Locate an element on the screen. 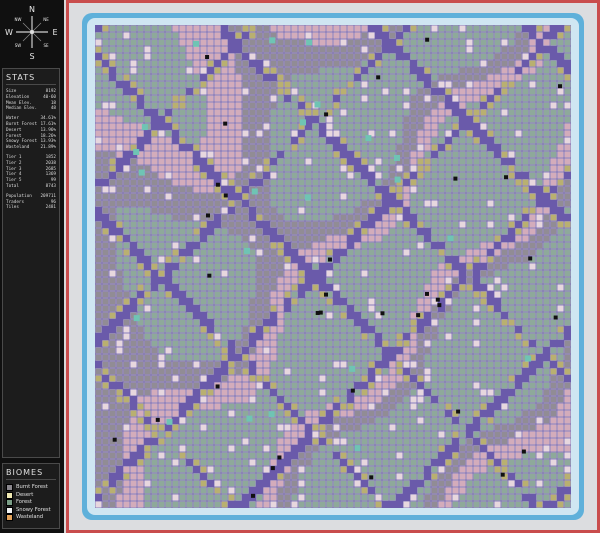  biome-label: Wasteland is located at coordinates (29, 518).